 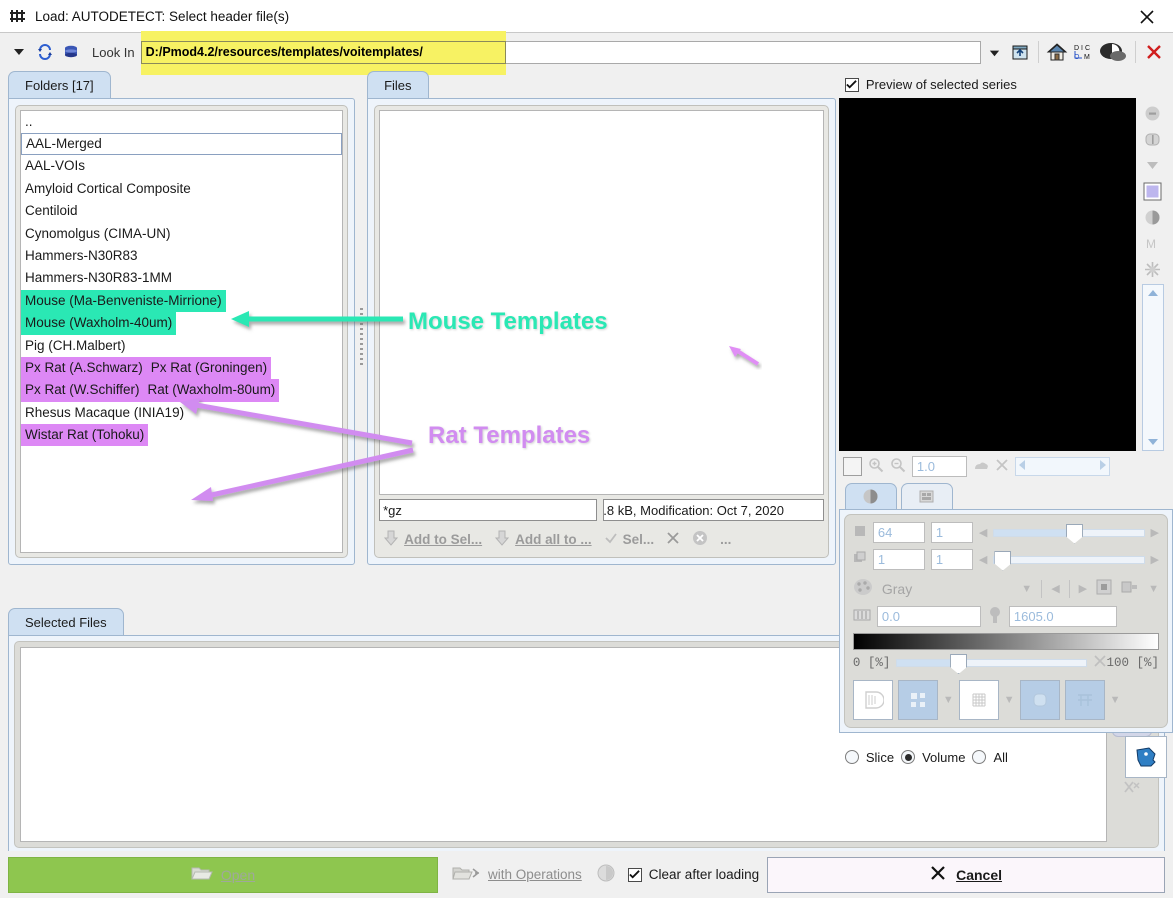 What do you see at coordinates (951, 559) in the screenshot?
I see `volume-step-input: 1` at bounding box center [951, 559].